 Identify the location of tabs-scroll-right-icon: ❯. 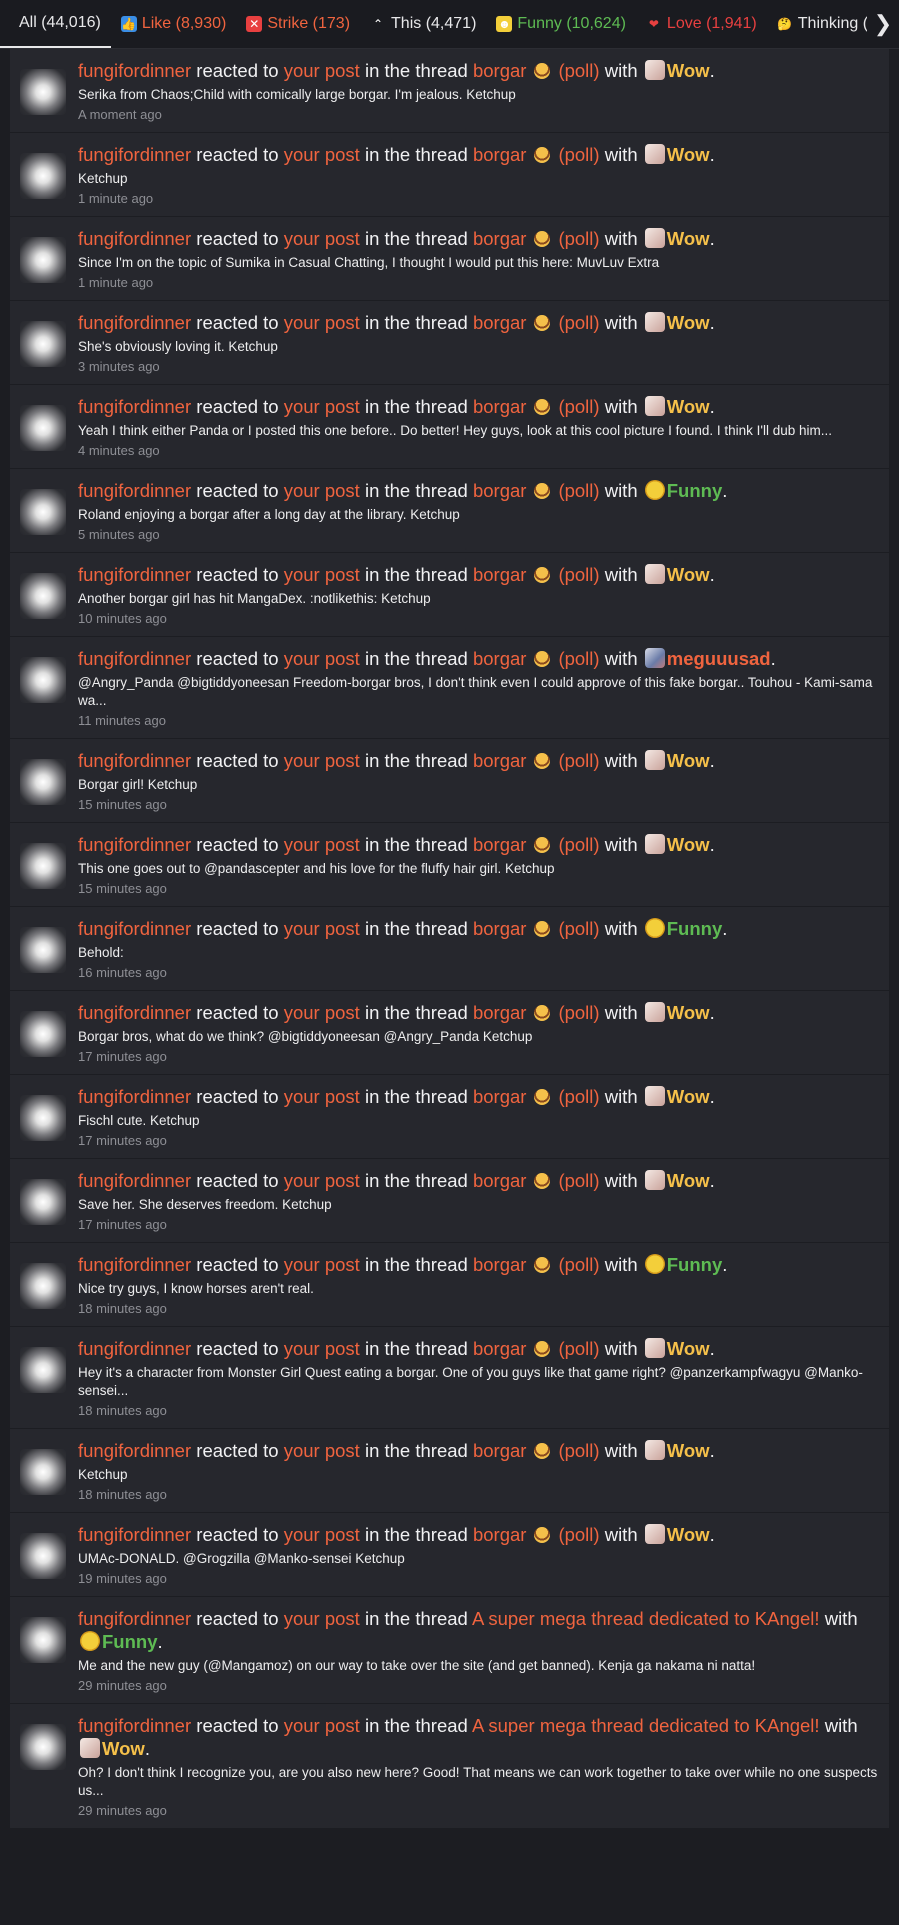
(883, 24).